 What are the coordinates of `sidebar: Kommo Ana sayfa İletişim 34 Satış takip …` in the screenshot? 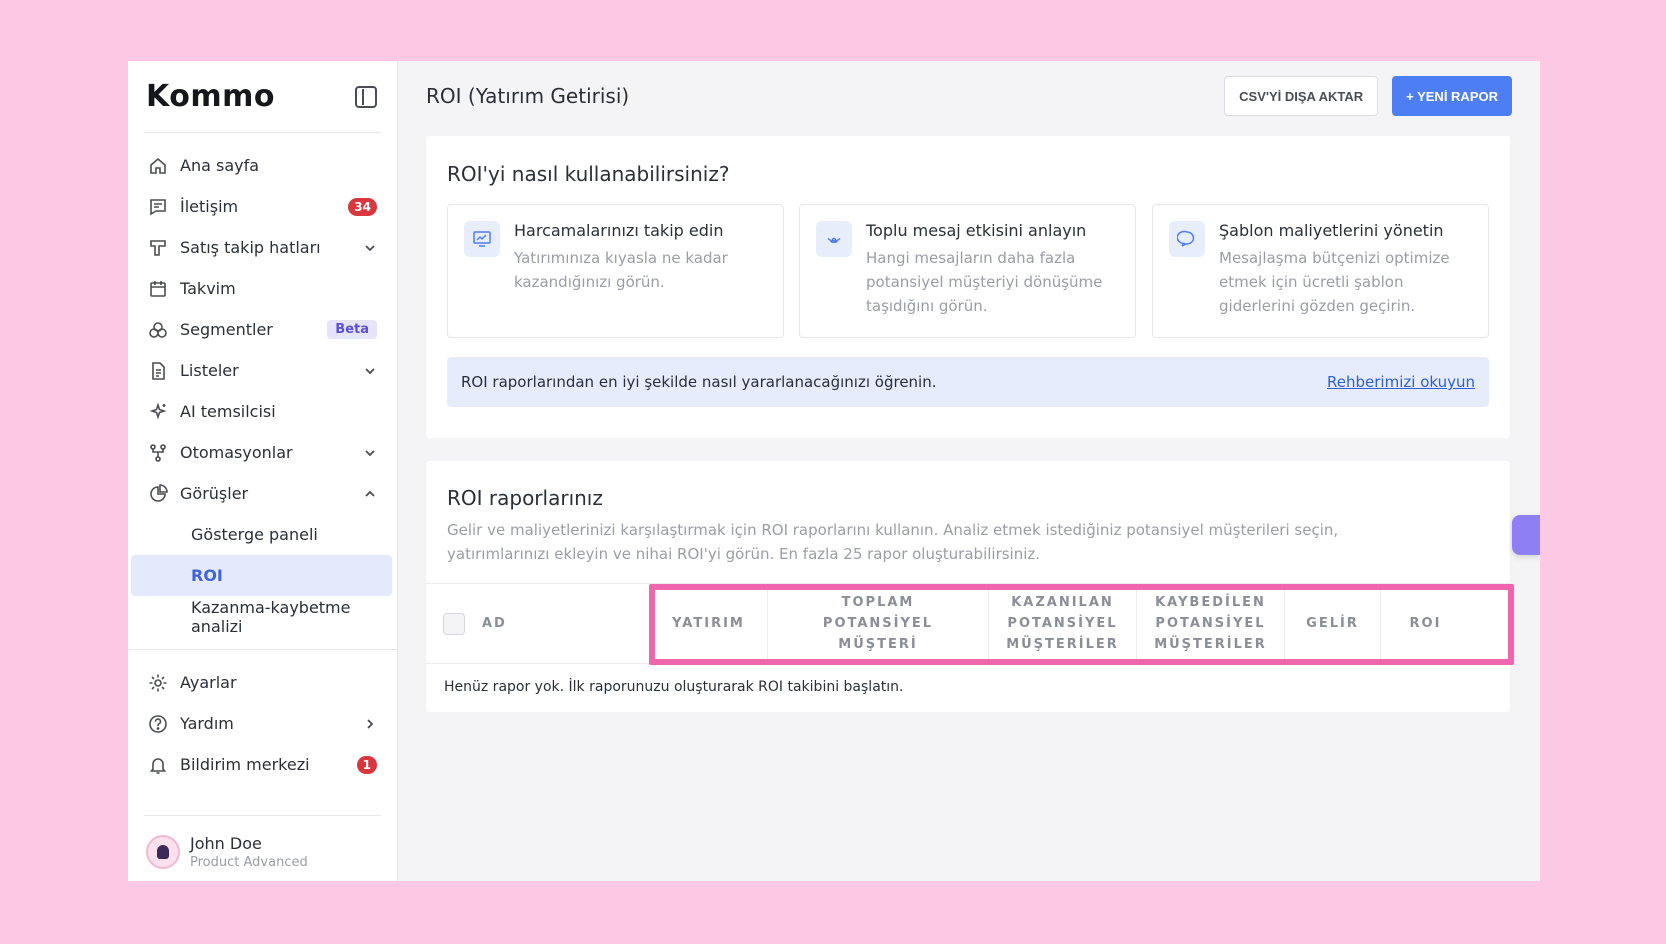 It's located at (263, 471).